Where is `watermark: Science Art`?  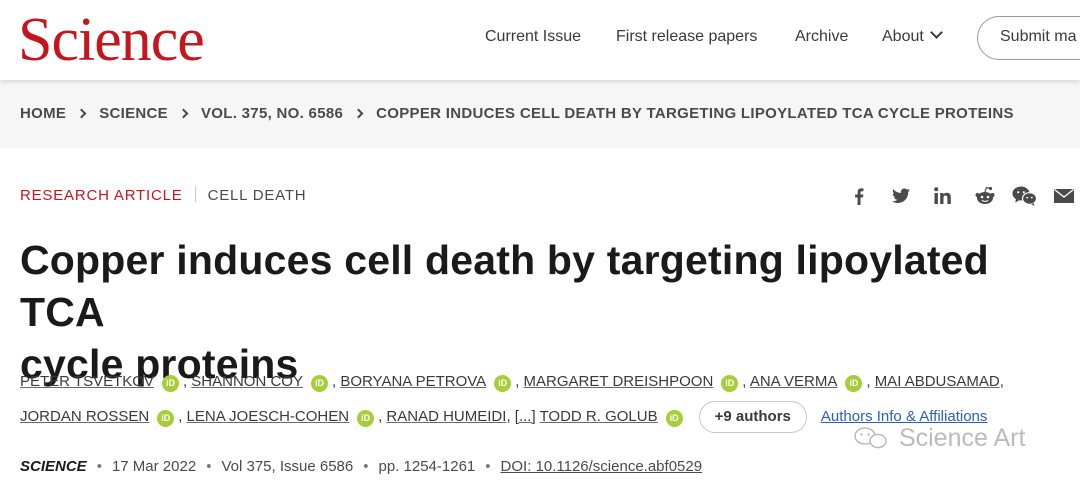 watermark: Science Art is located at coordinates (938, 438).